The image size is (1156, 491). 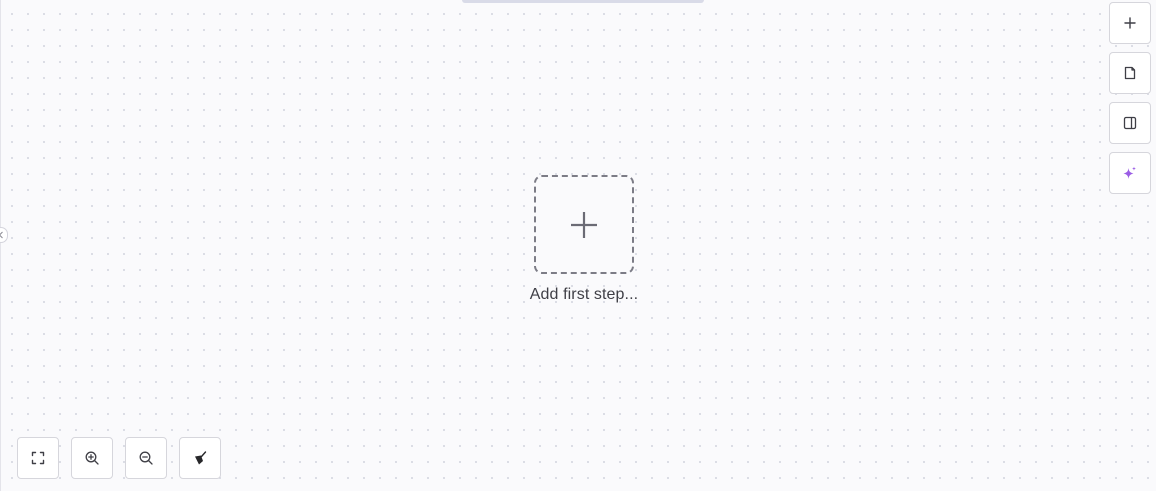 I want to click on add-sticky-note-button, so click(x=1130, y=73).